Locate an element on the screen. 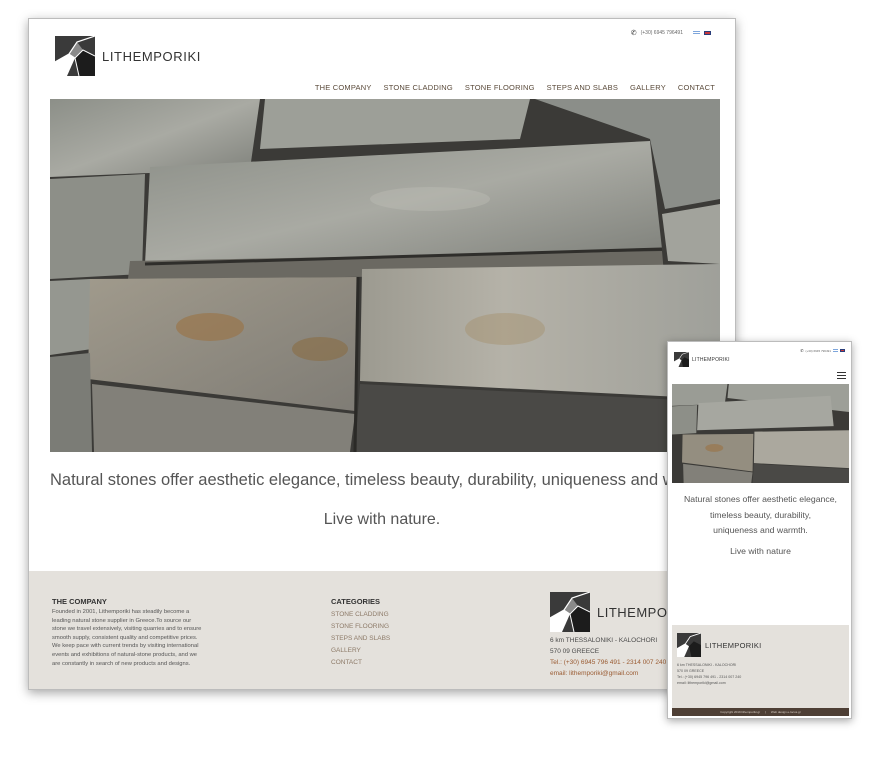 Image resolution: width=894 pixels, height=768 pixels. mobile-footer-email: email: lithemporiki@gmail.com is located at coordinates (709, 683).